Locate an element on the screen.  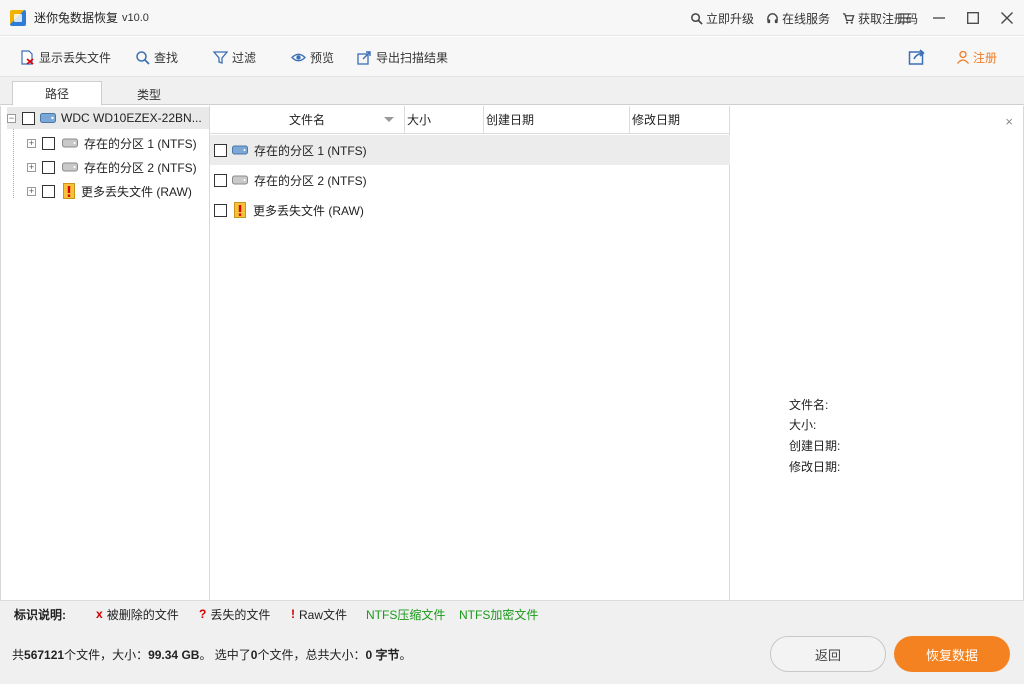
search-icon is located at coordinates (143, 57).